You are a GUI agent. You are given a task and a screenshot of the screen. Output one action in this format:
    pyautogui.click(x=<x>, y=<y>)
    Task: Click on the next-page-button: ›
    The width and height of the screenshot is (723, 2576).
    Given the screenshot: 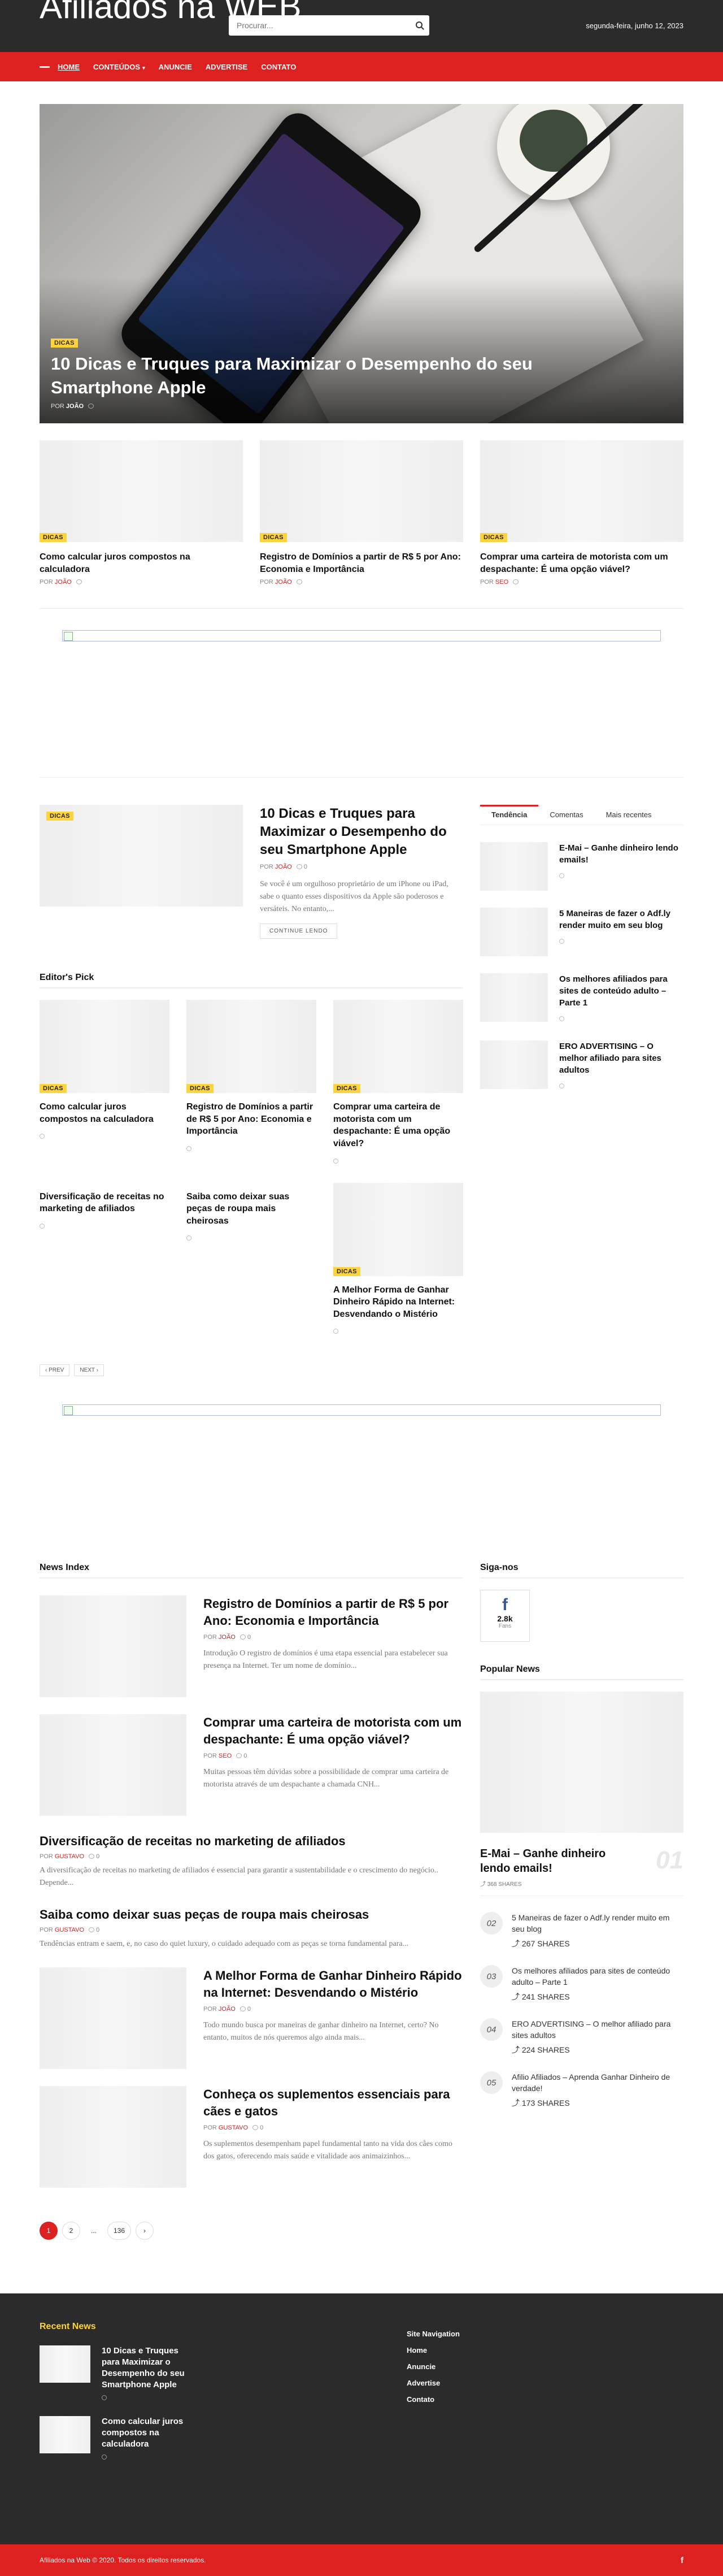 What is the action you would take?
    pyautogui.click(x=145, y=2231)
    